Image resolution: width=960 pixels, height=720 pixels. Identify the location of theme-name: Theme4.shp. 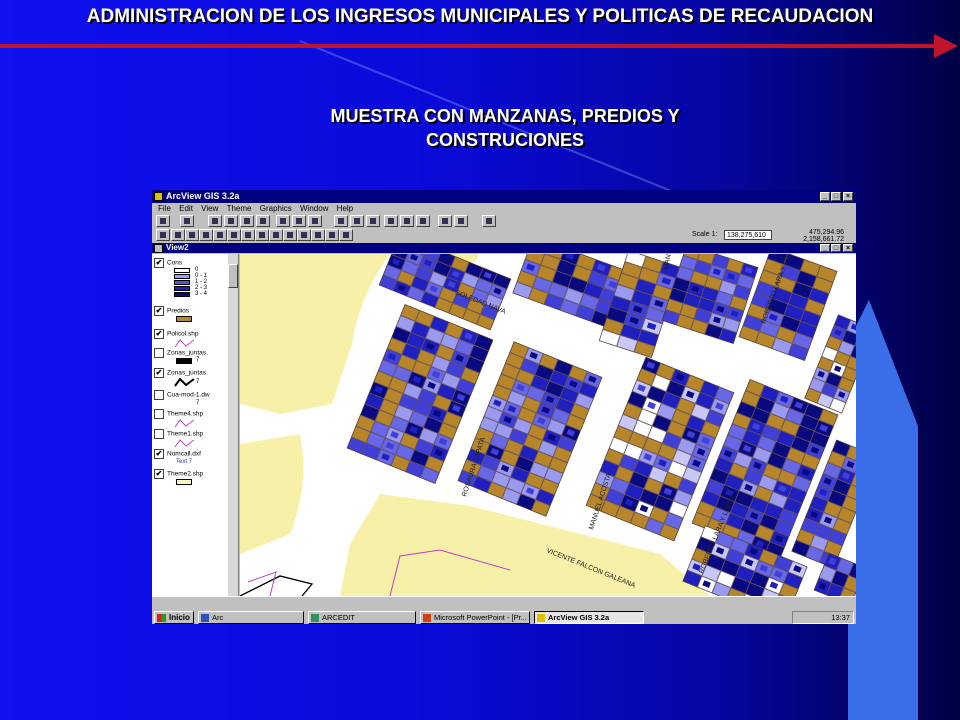
(185, 414).